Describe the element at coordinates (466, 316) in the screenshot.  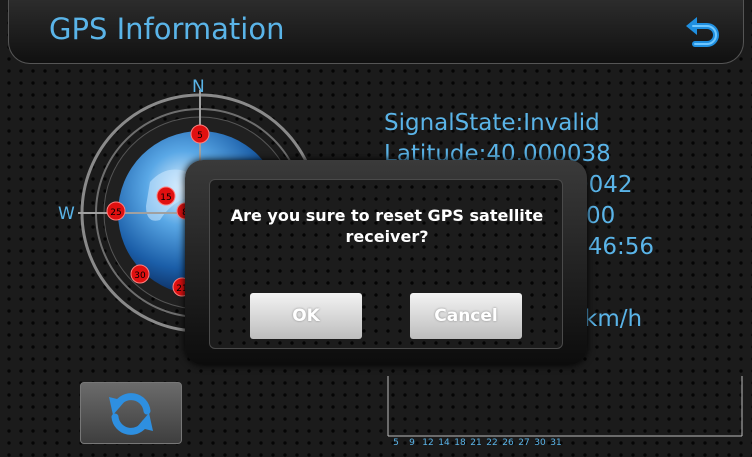
I see `cancel-button: Cancel` at that location.